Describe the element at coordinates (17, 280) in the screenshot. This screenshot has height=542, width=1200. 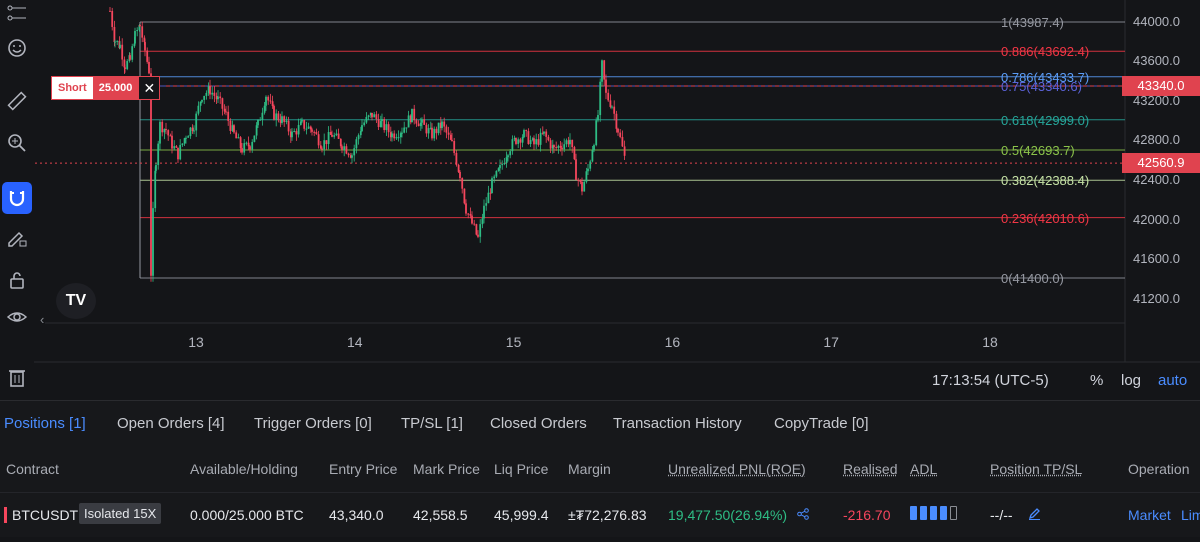
I see `lock-icon` at that location.